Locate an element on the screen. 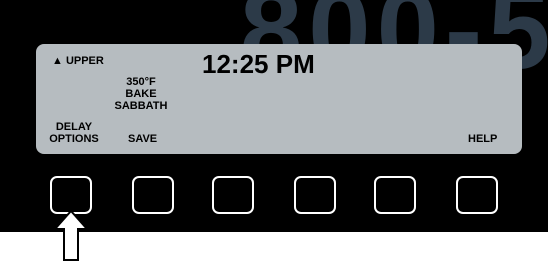 The width and height of the screenshot is (548, 261). up-arrow-icon is located at coordinates (71, 235).